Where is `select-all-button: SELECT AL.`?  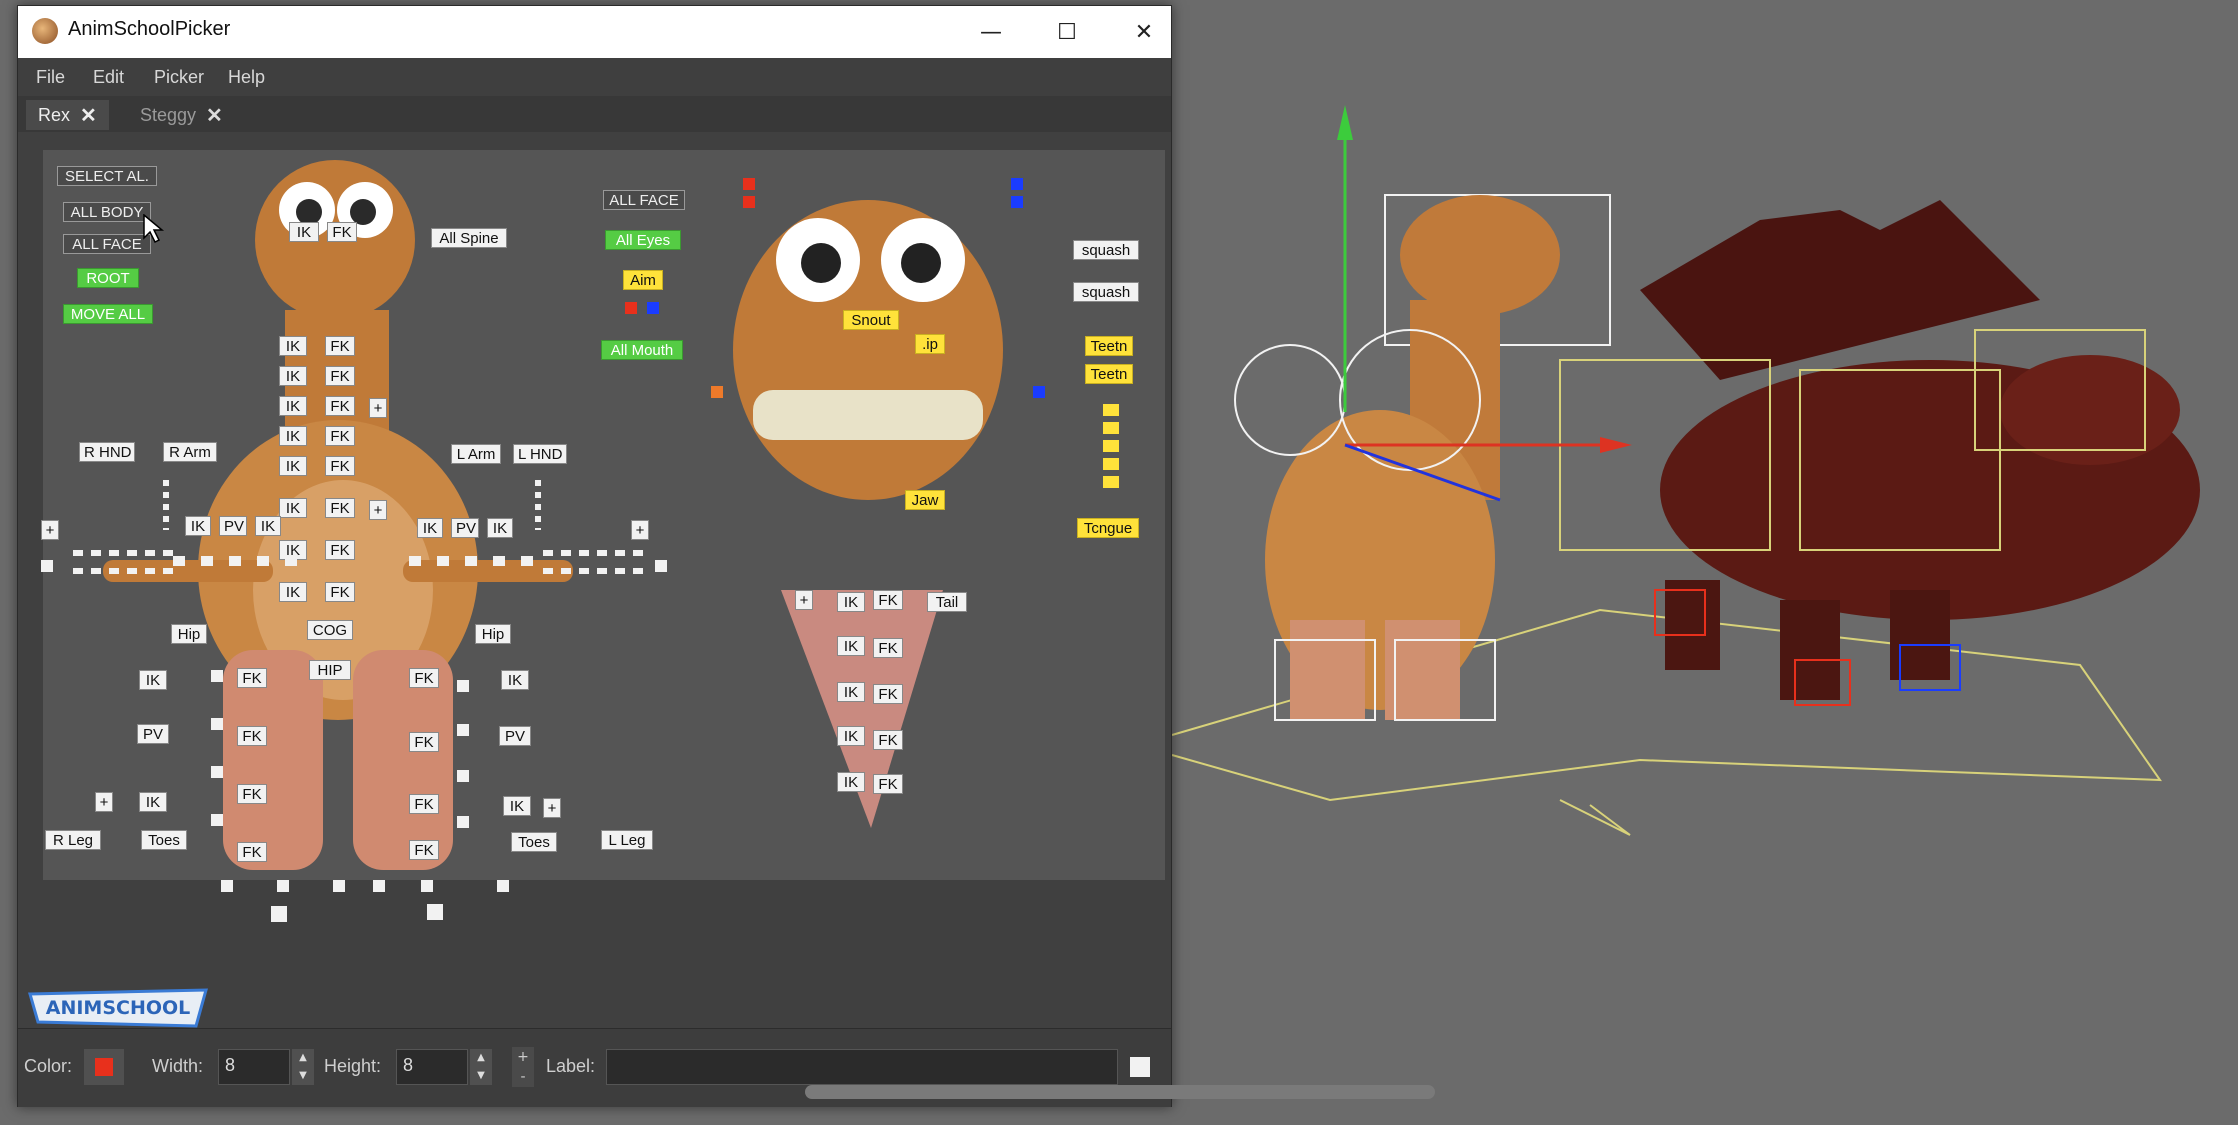
select-all-button: SELECT AL. is located at coordinates (107, 176).